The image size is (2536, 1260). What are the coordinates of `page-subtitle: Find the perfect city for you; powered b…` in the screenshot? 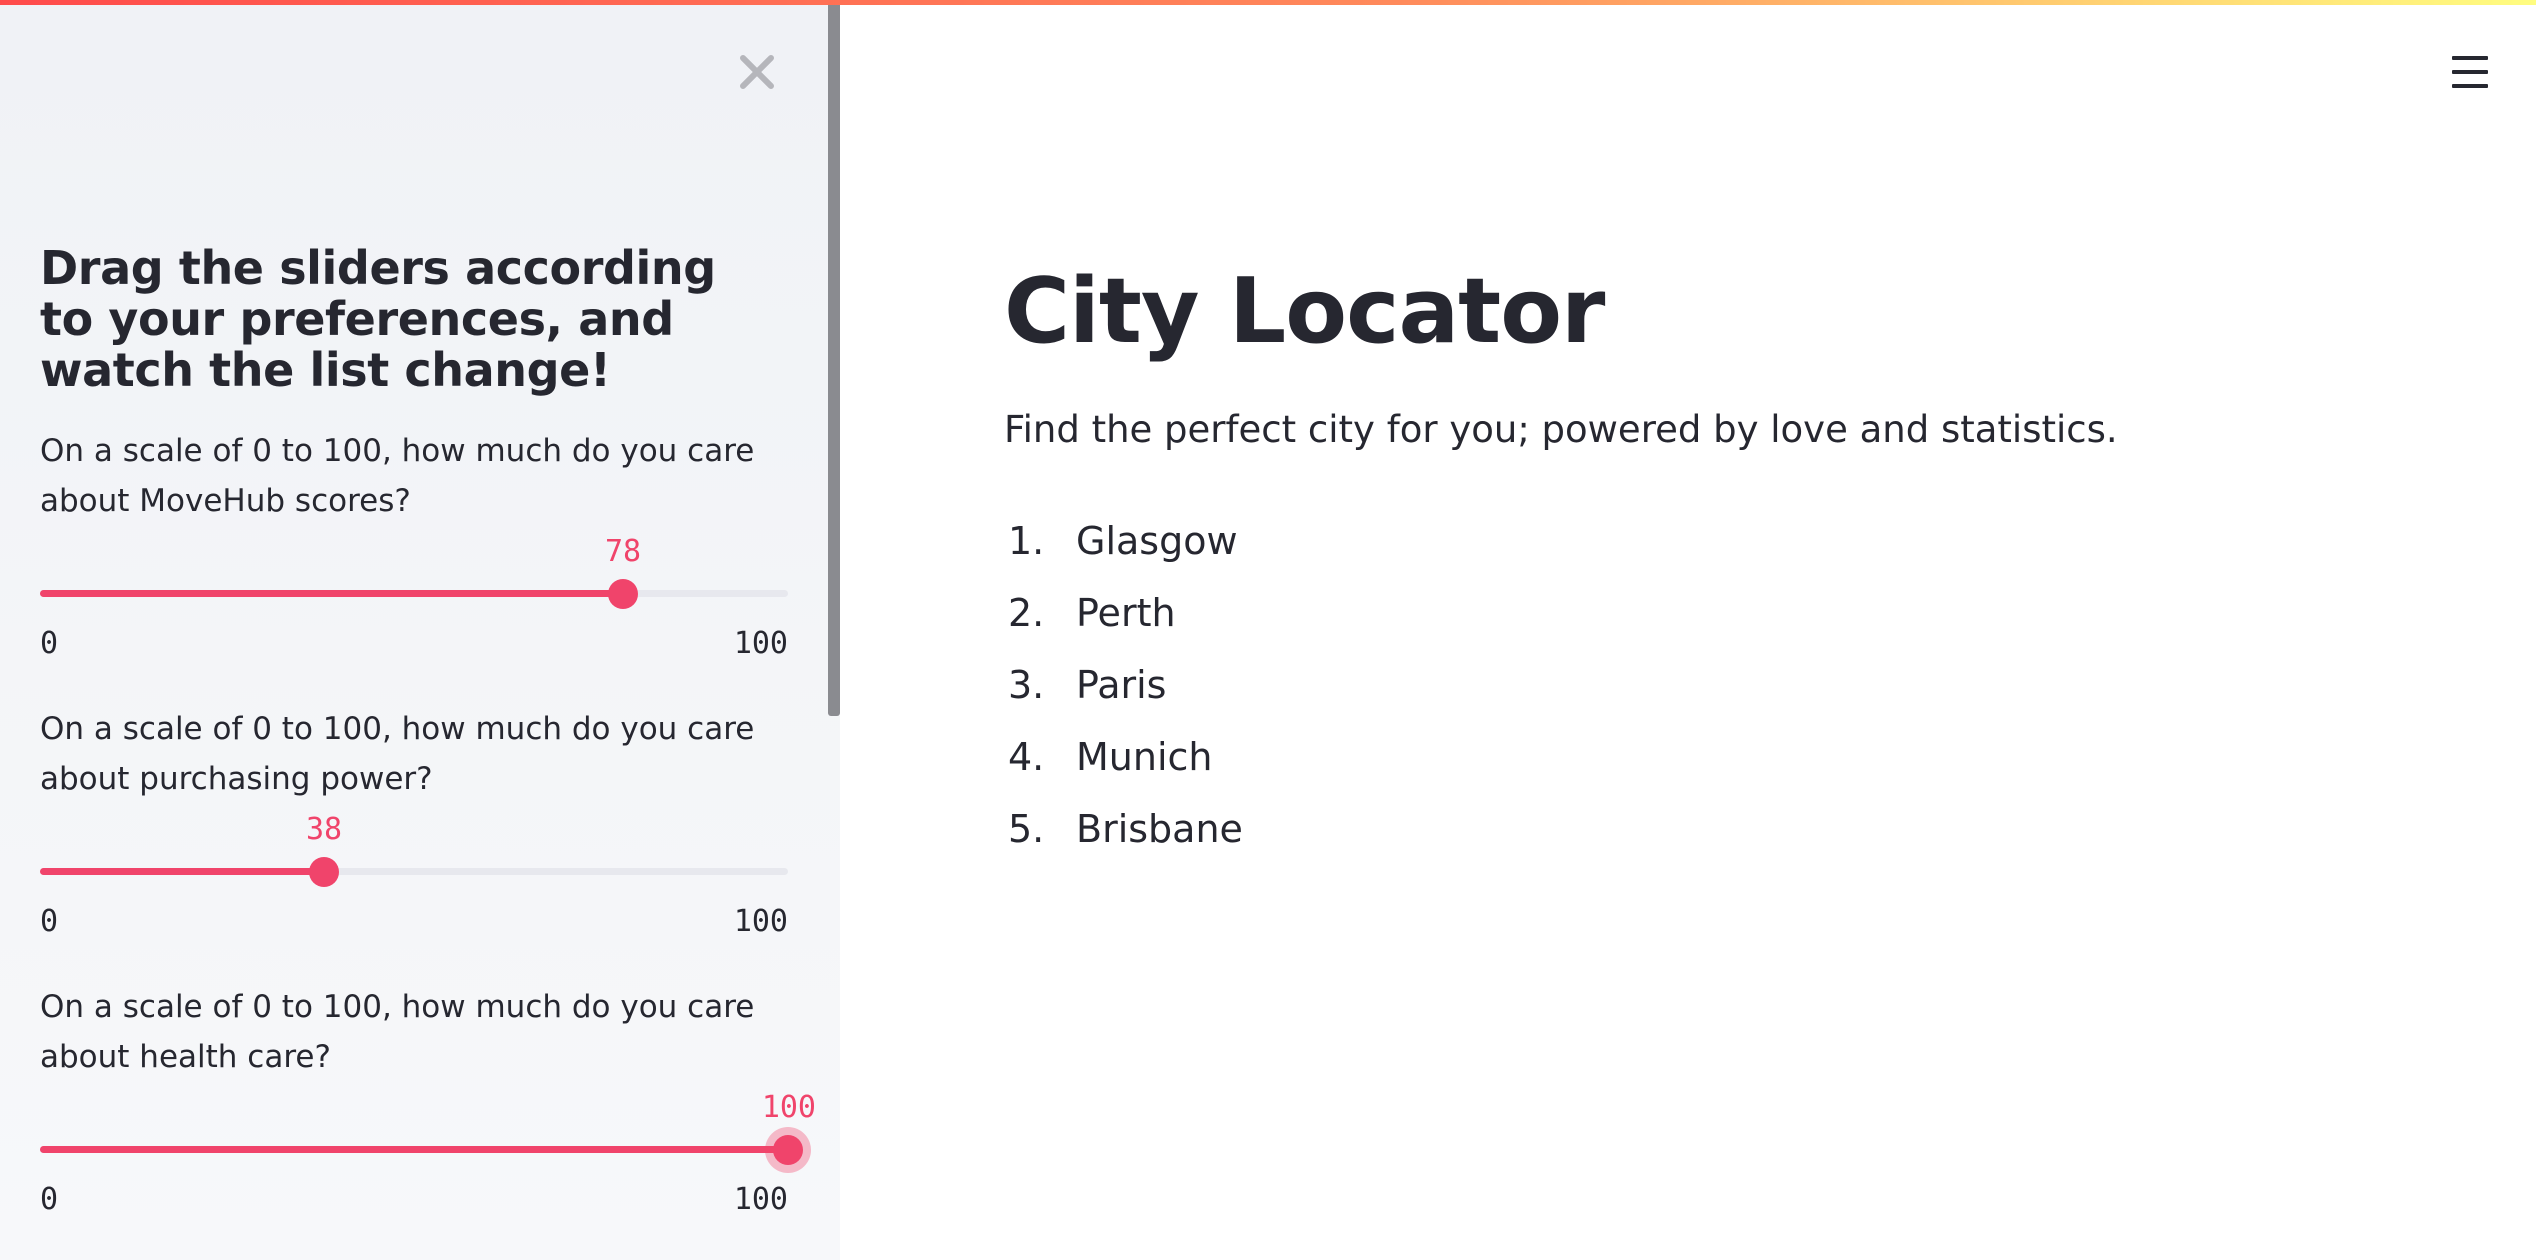 It's located at (1561, 429).